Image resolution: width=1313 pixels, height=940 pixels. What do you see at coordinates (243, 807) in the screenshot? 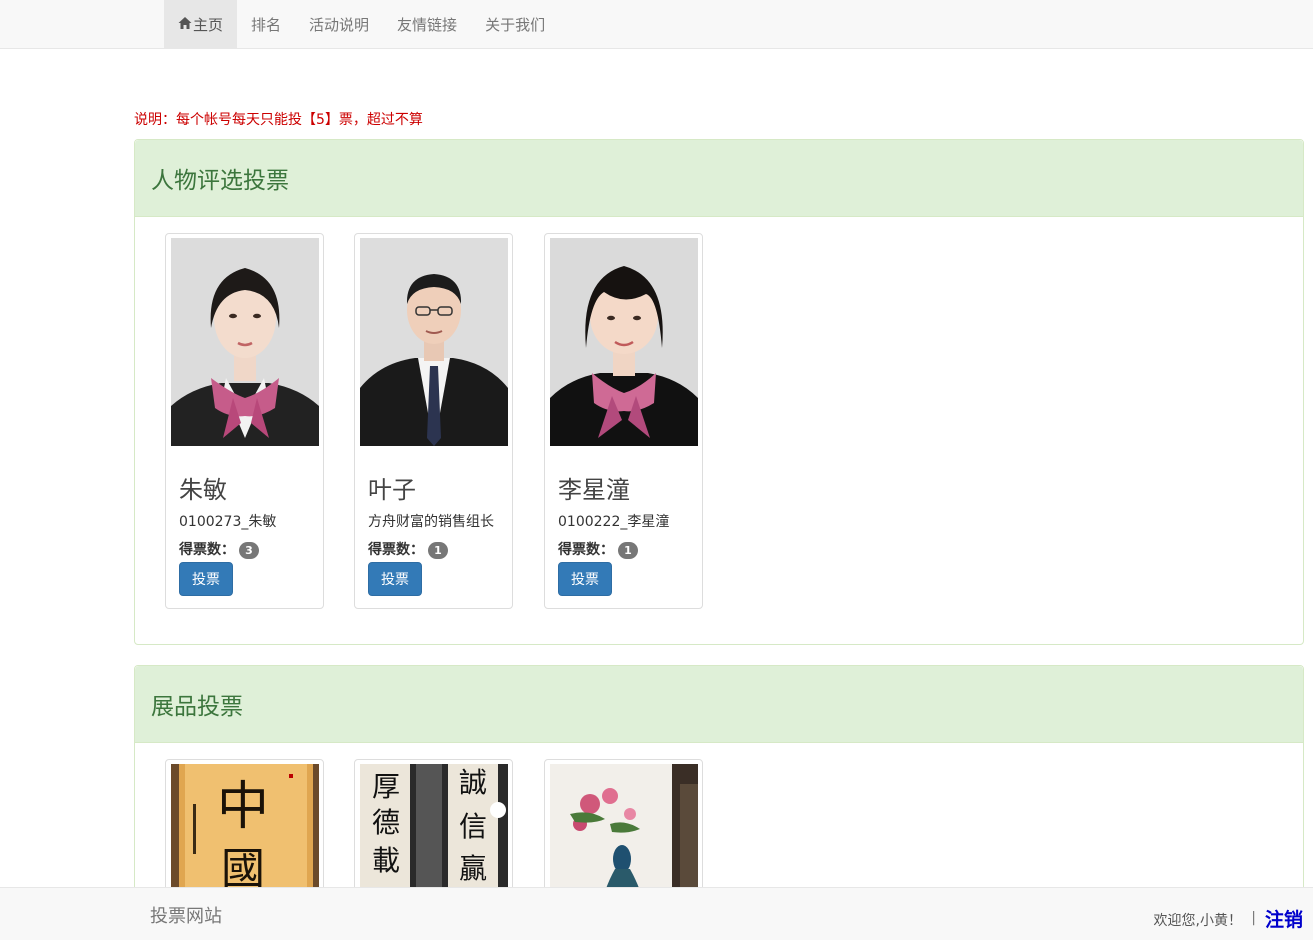
I see `calligraphy-glyph: 中` at bounding box center [243, 807].